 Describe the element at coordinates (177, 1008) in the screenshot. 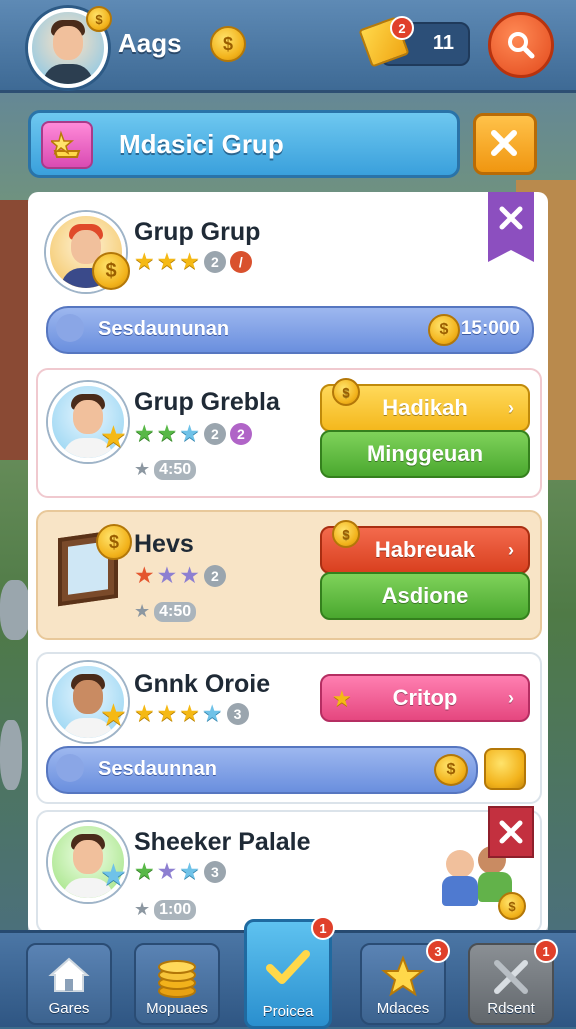

I see `nav-label: Mopuaes` at that location.